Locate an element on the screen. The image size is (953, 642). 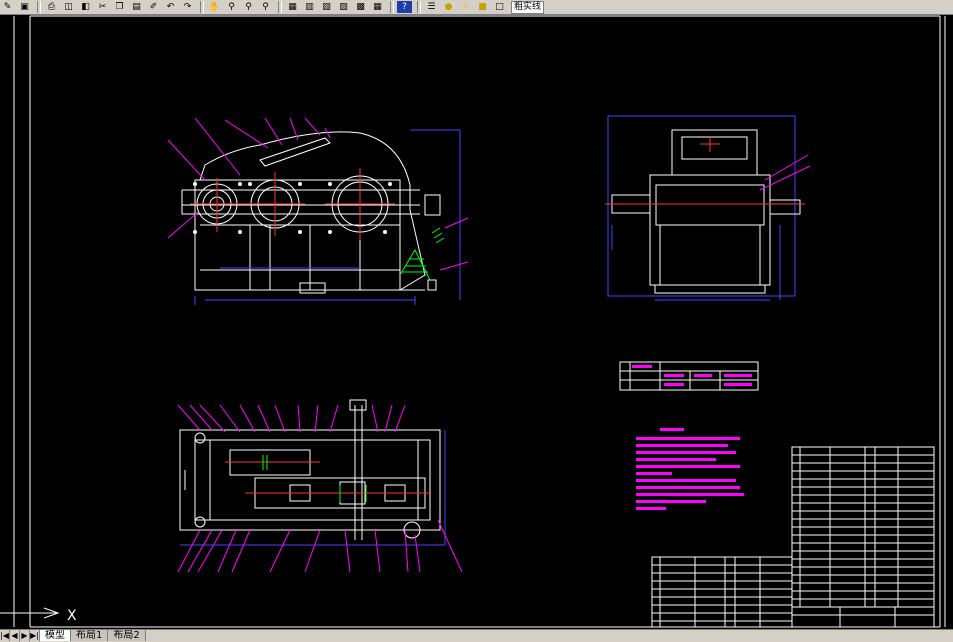
ucs-x-label: X is located at coordinates (72, 616).